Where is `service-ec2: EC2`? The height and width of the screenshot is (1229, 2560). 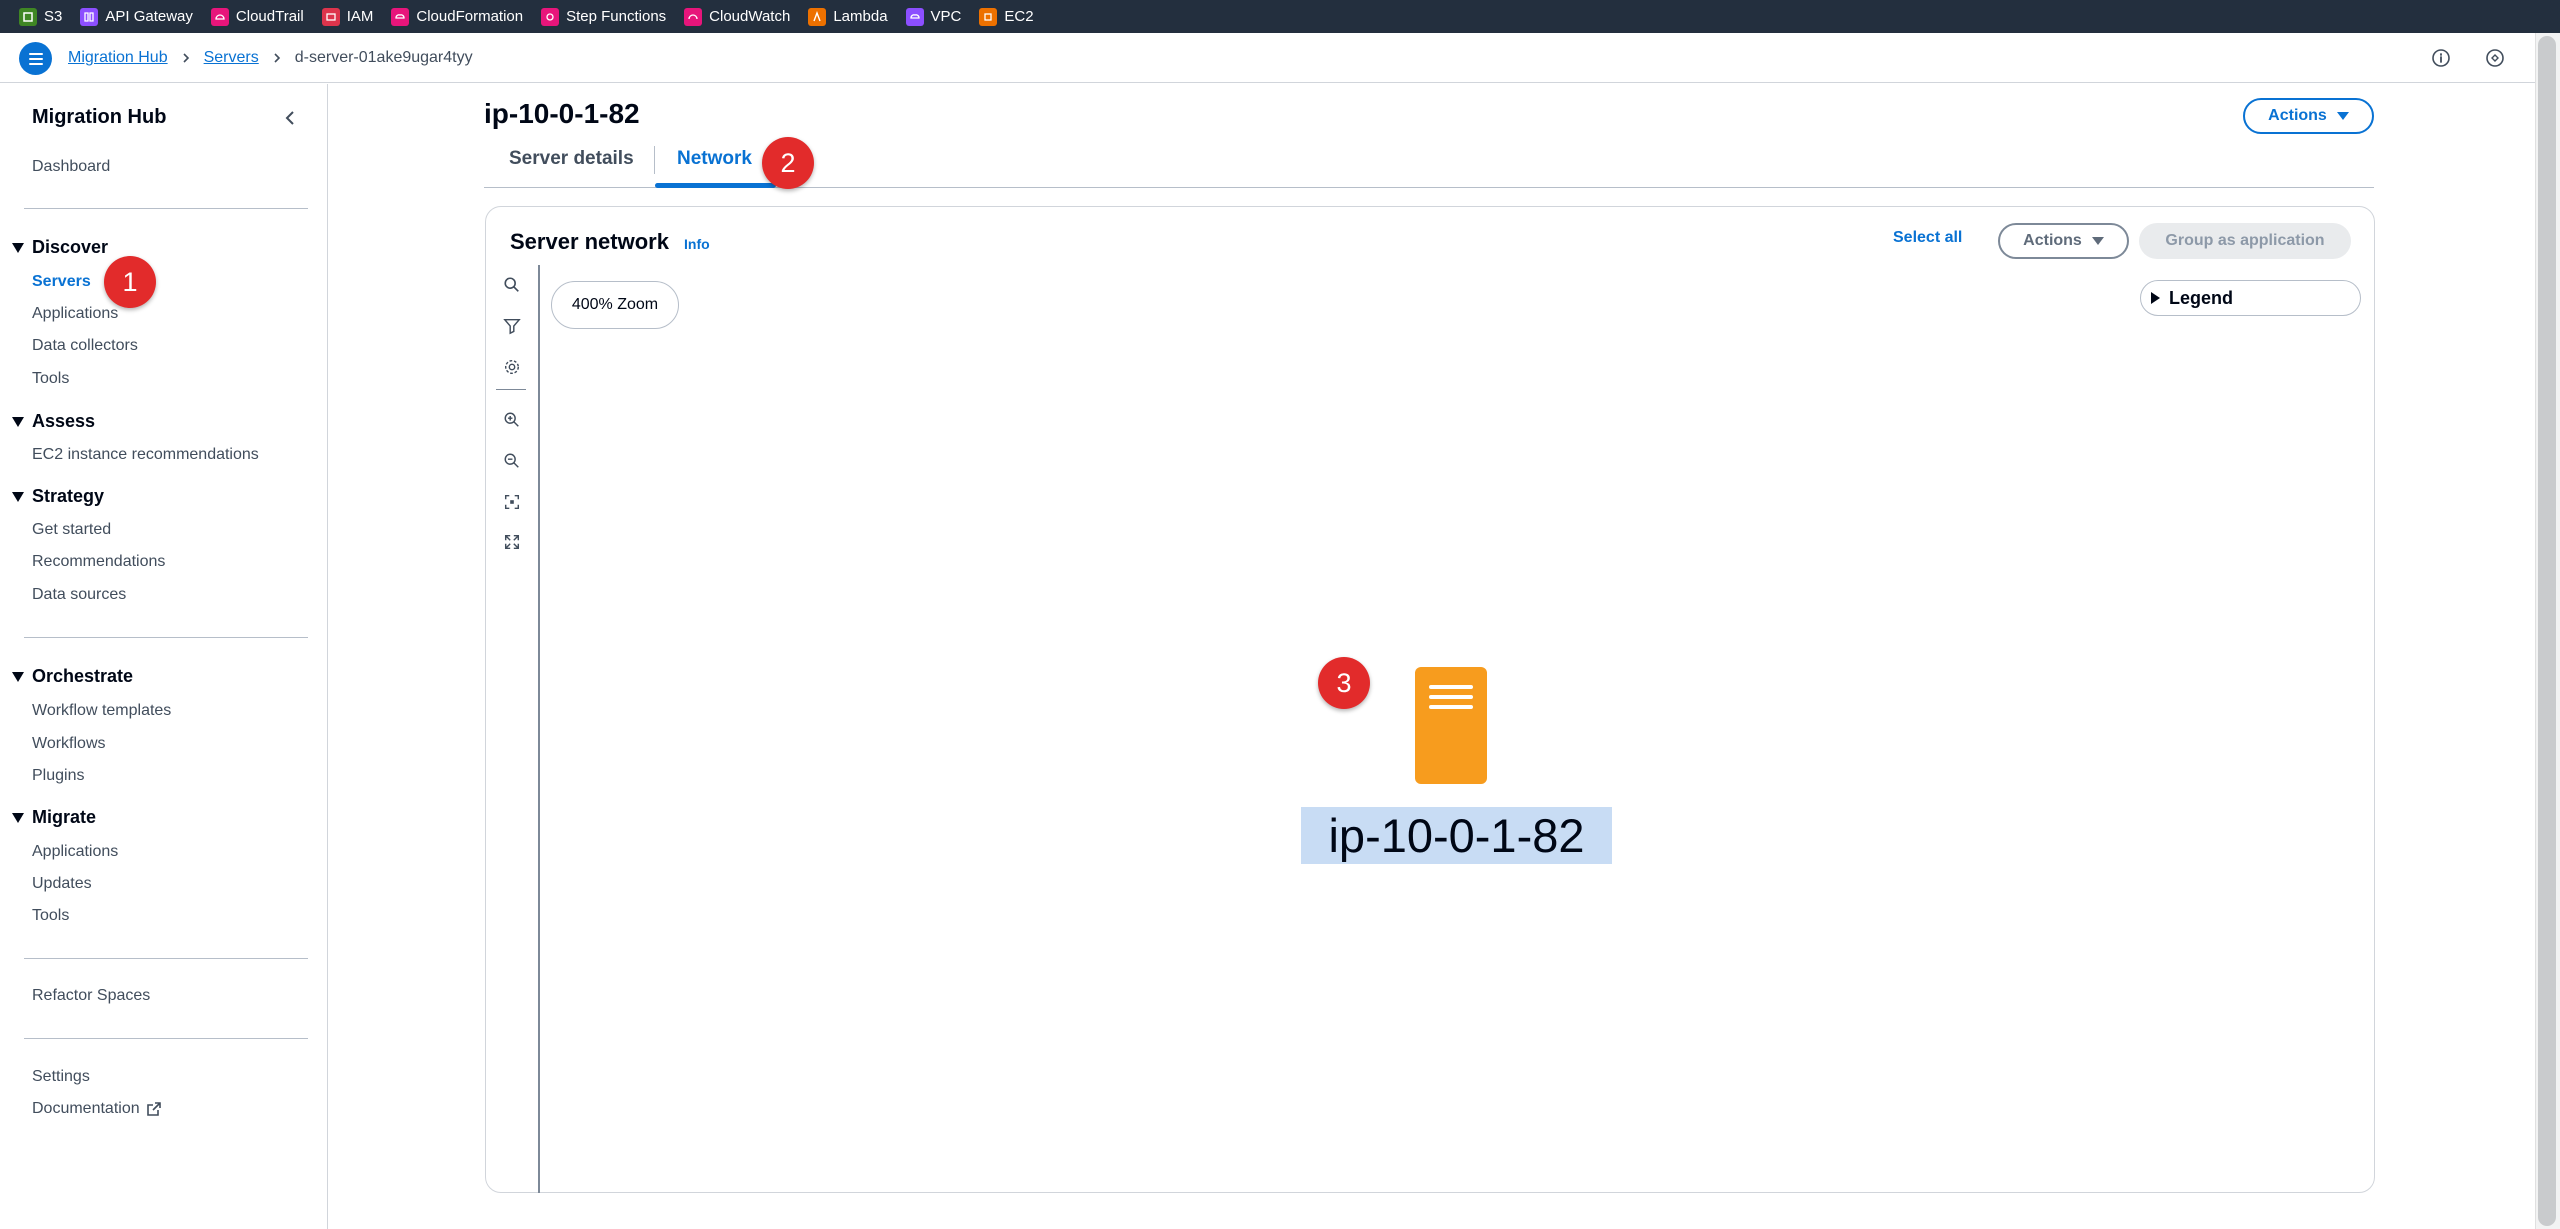
service-ec2: EC2 is located at coordinates (1006, 16).